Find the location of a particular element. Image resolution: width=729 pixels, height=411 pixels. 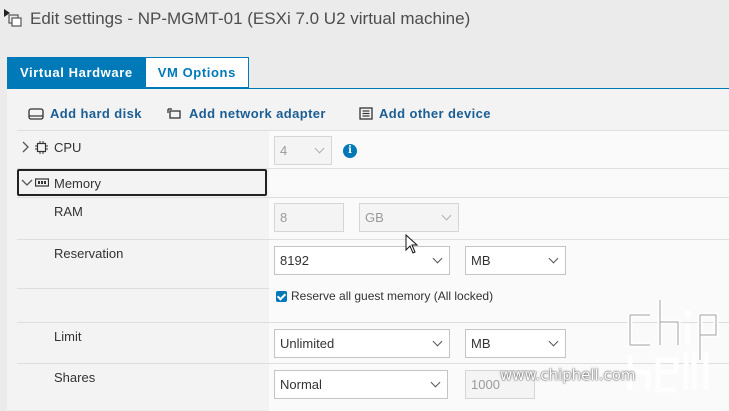

limit-label: Limit is located at coordinates (68, 336).